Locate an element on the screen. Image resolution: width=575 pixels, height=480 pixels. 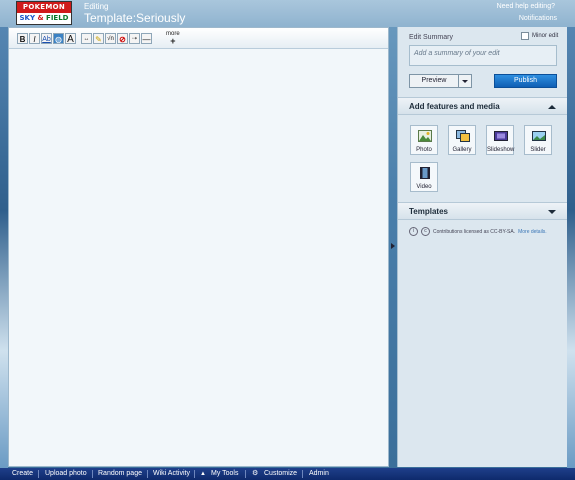
signature-button: ↔ is located at coordinates (86, 38).